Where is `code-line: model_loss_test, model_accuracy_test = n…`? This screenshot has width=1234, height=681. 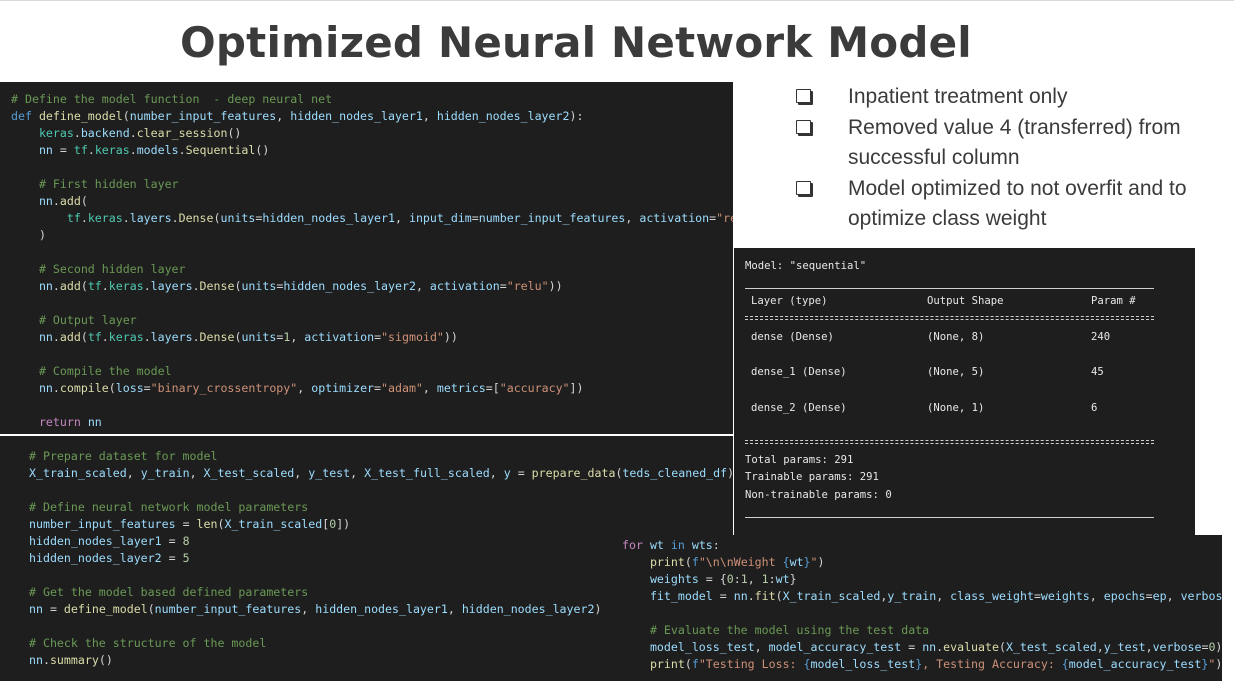 code-line: model_loss_test, model_accuracy_test = n… is located at coordinates (935, 647).